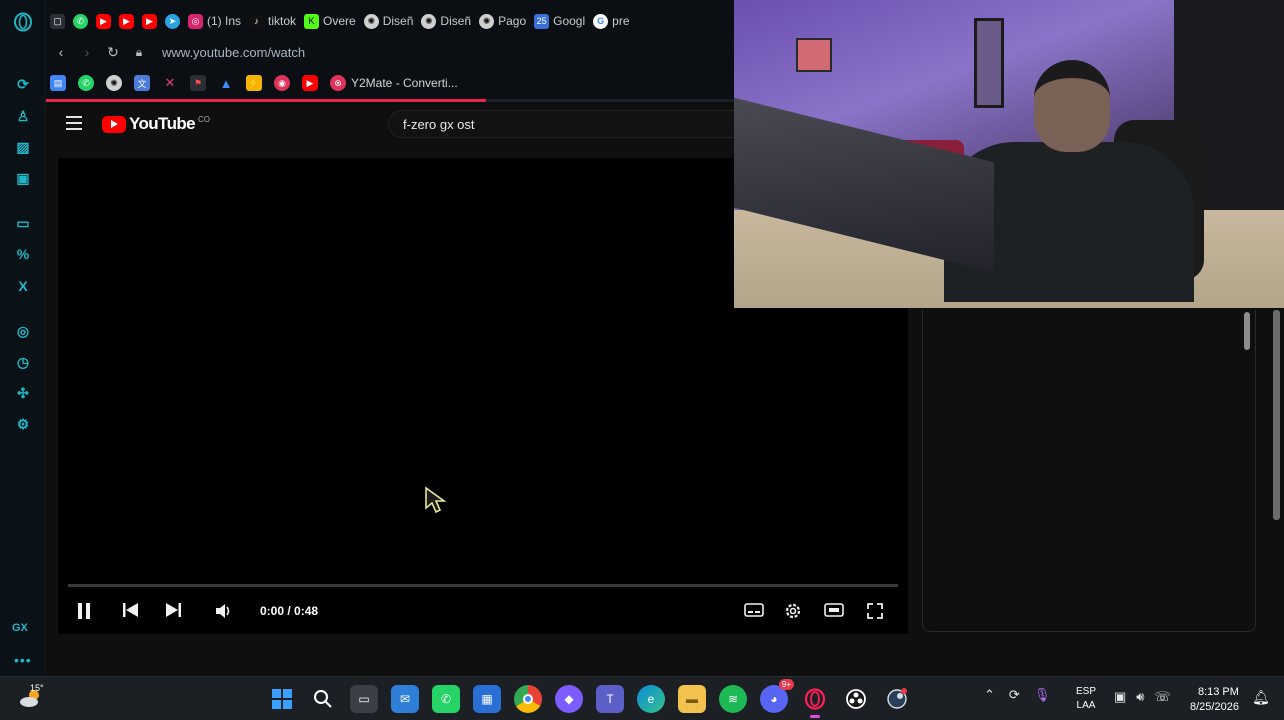 This screenshot has width=1284, height=720. Describe the element at coordinates (502, 21) in the screenshot. I see `tab-11: ✺ Pago` at that location.